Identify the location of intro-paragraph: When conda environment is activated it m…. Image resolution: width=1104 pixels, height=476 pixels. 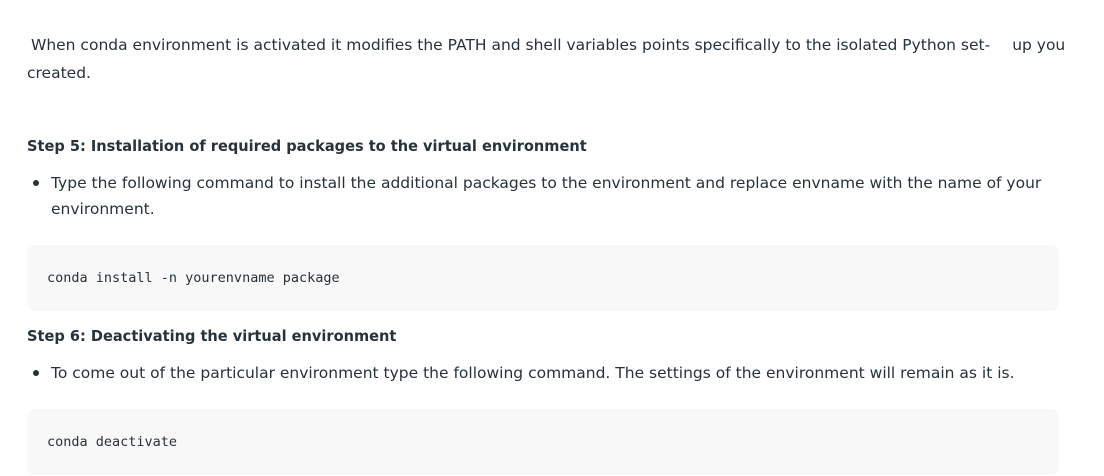
(546, 59).